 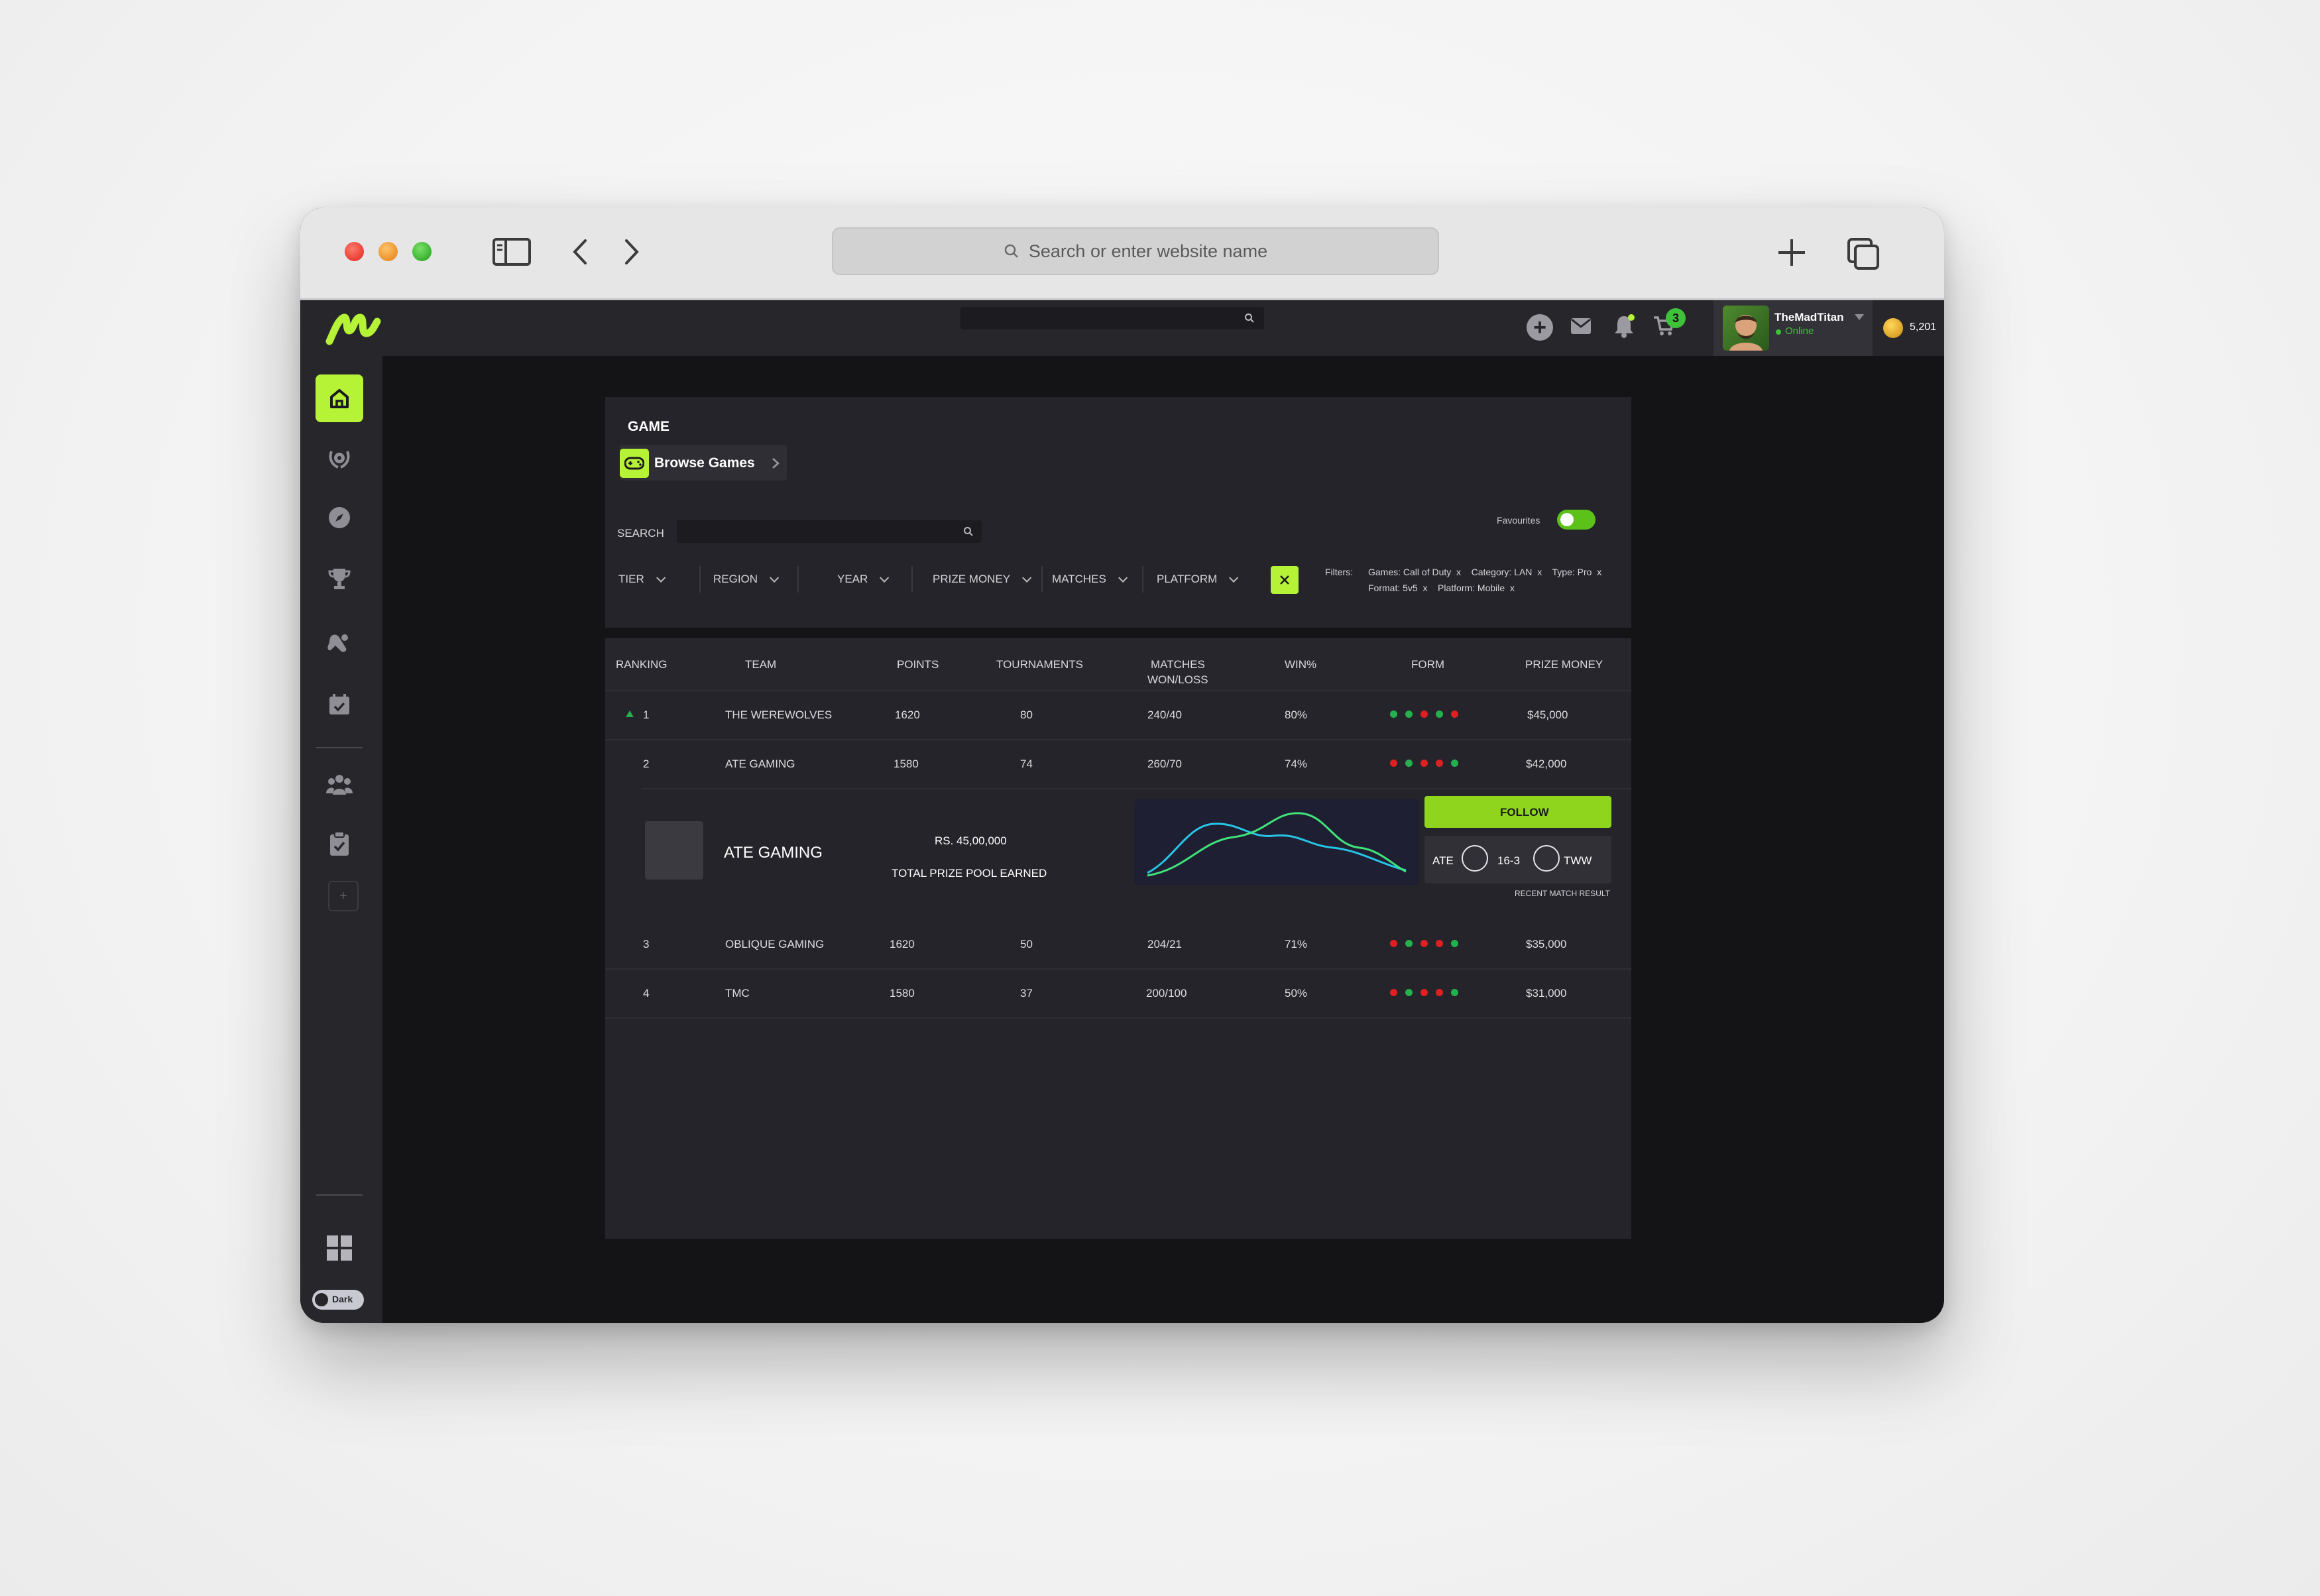 I want to click on header-matches-sub: WON/LOSS, so click(x=1177, y=679).